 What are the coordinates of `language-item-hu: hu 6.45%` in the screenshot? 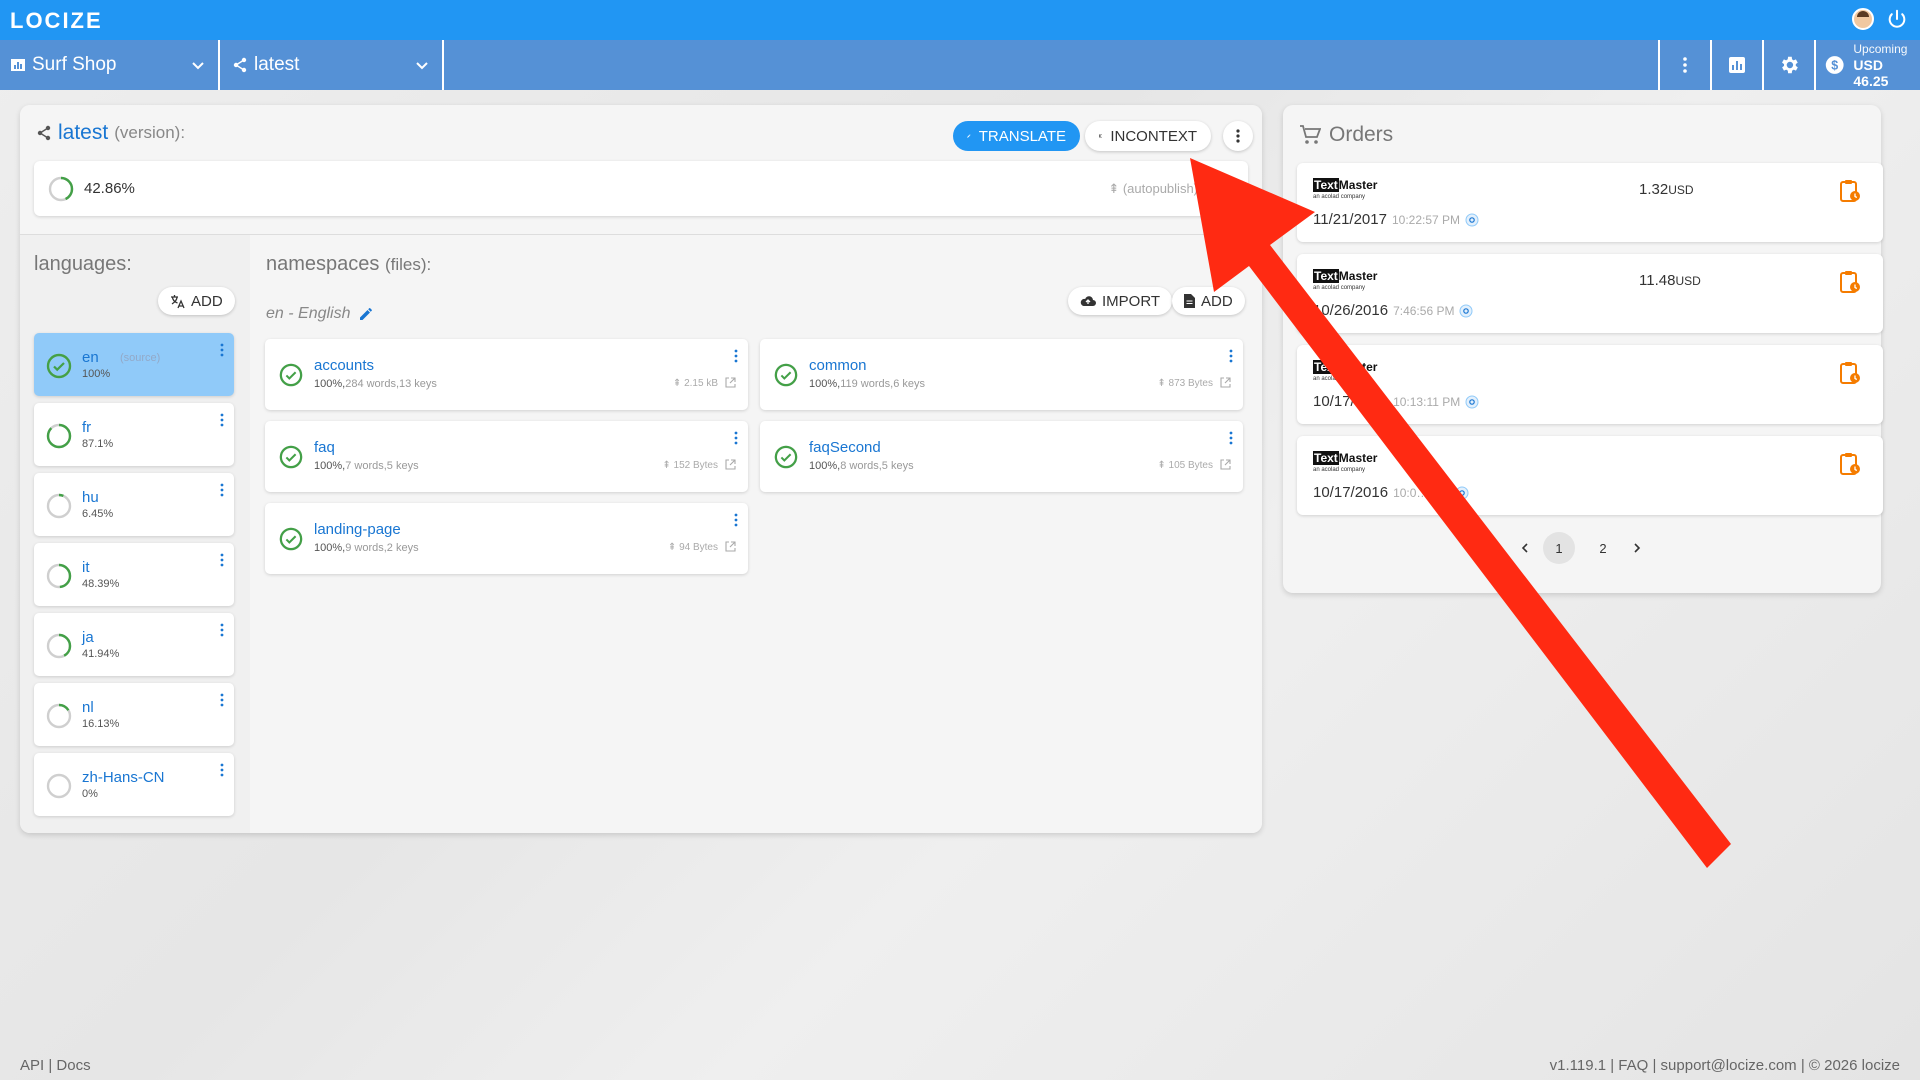 It's located at (134, 504).